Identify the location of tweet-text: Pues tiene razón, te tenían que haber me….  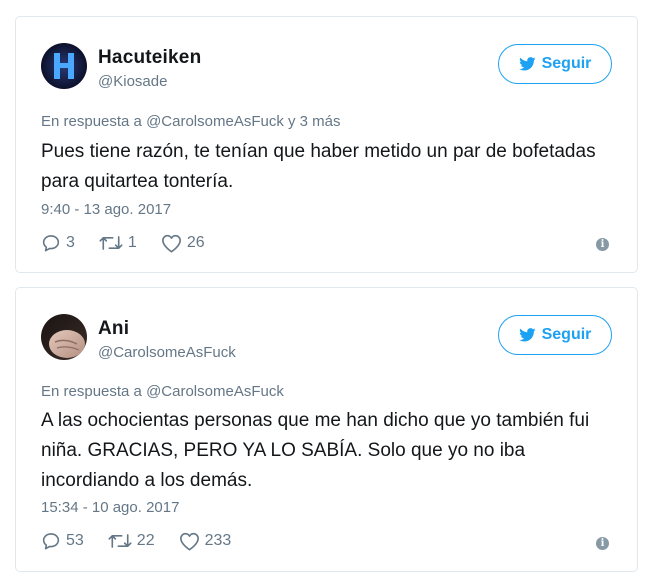
(318, 166).